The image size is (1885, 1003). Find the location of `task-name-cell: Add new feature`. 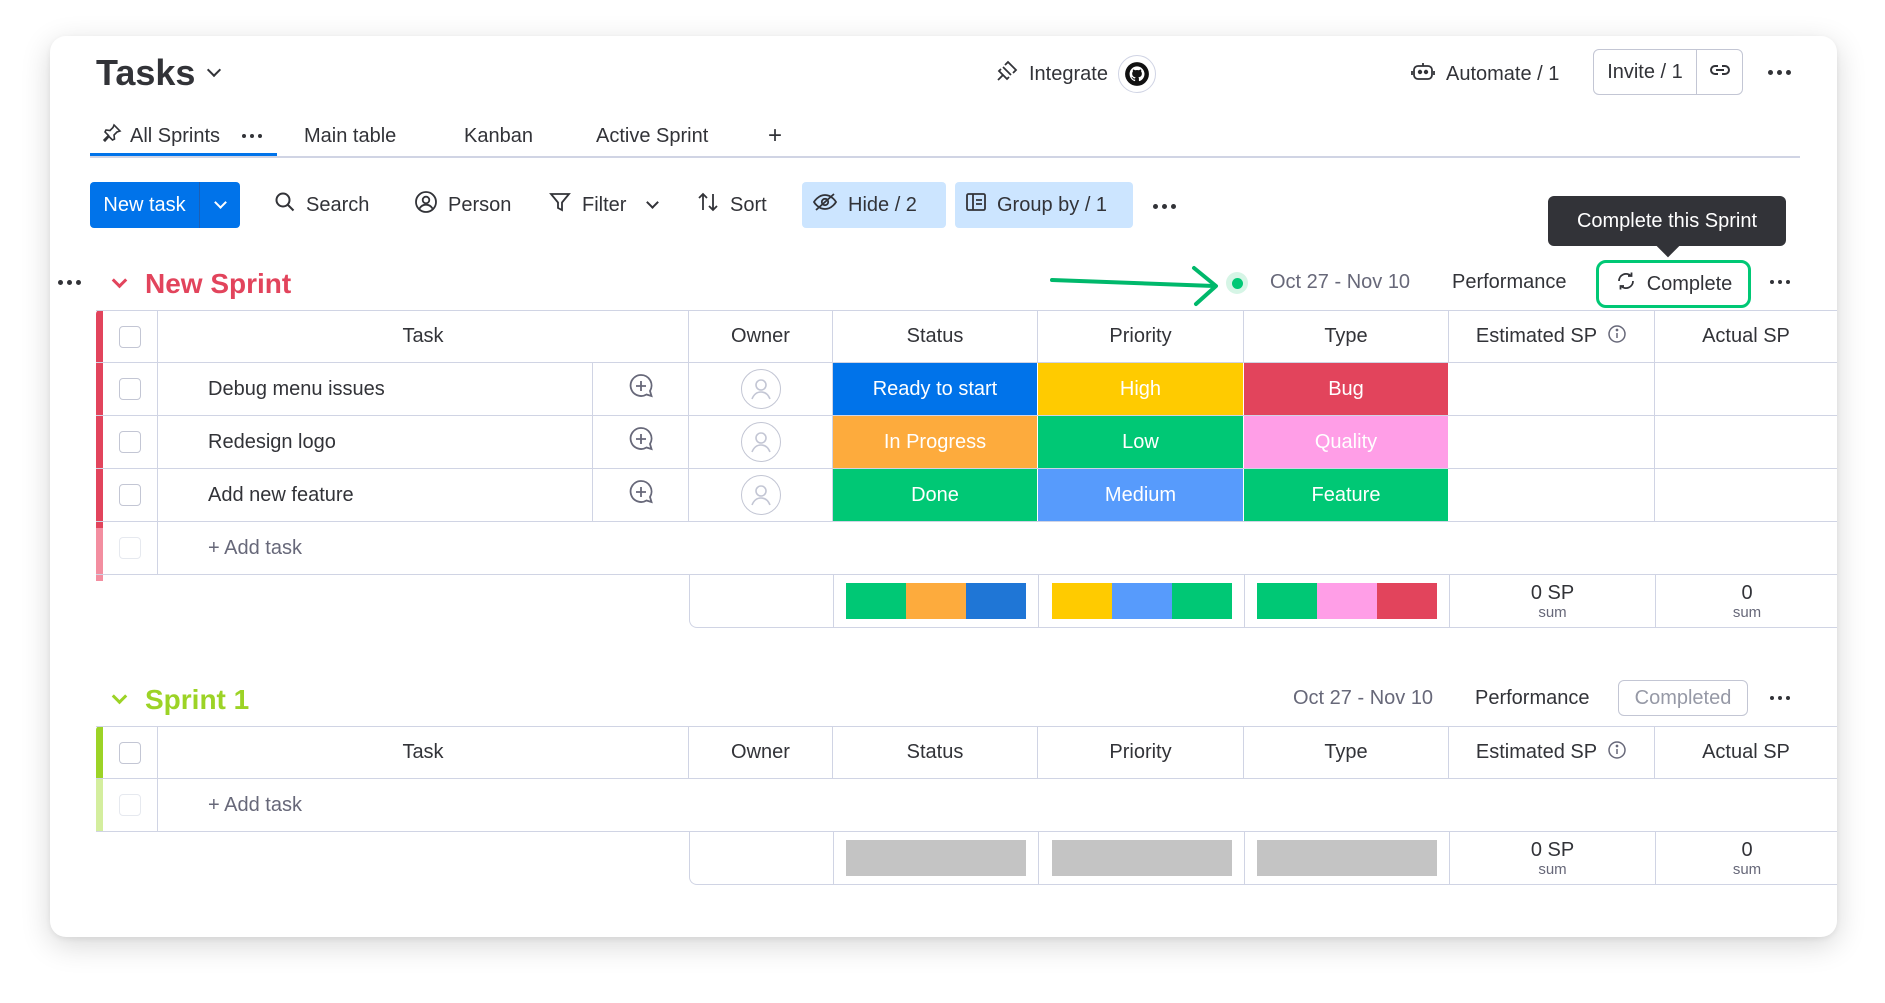

task-name-cell: Add new feature is located at coordinates (375, 495).